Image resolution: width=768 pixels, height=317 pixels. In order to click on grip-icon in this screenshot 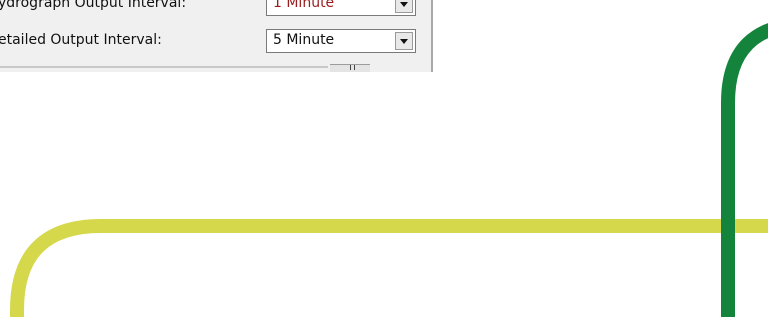, I will do `click(352, 67)`.